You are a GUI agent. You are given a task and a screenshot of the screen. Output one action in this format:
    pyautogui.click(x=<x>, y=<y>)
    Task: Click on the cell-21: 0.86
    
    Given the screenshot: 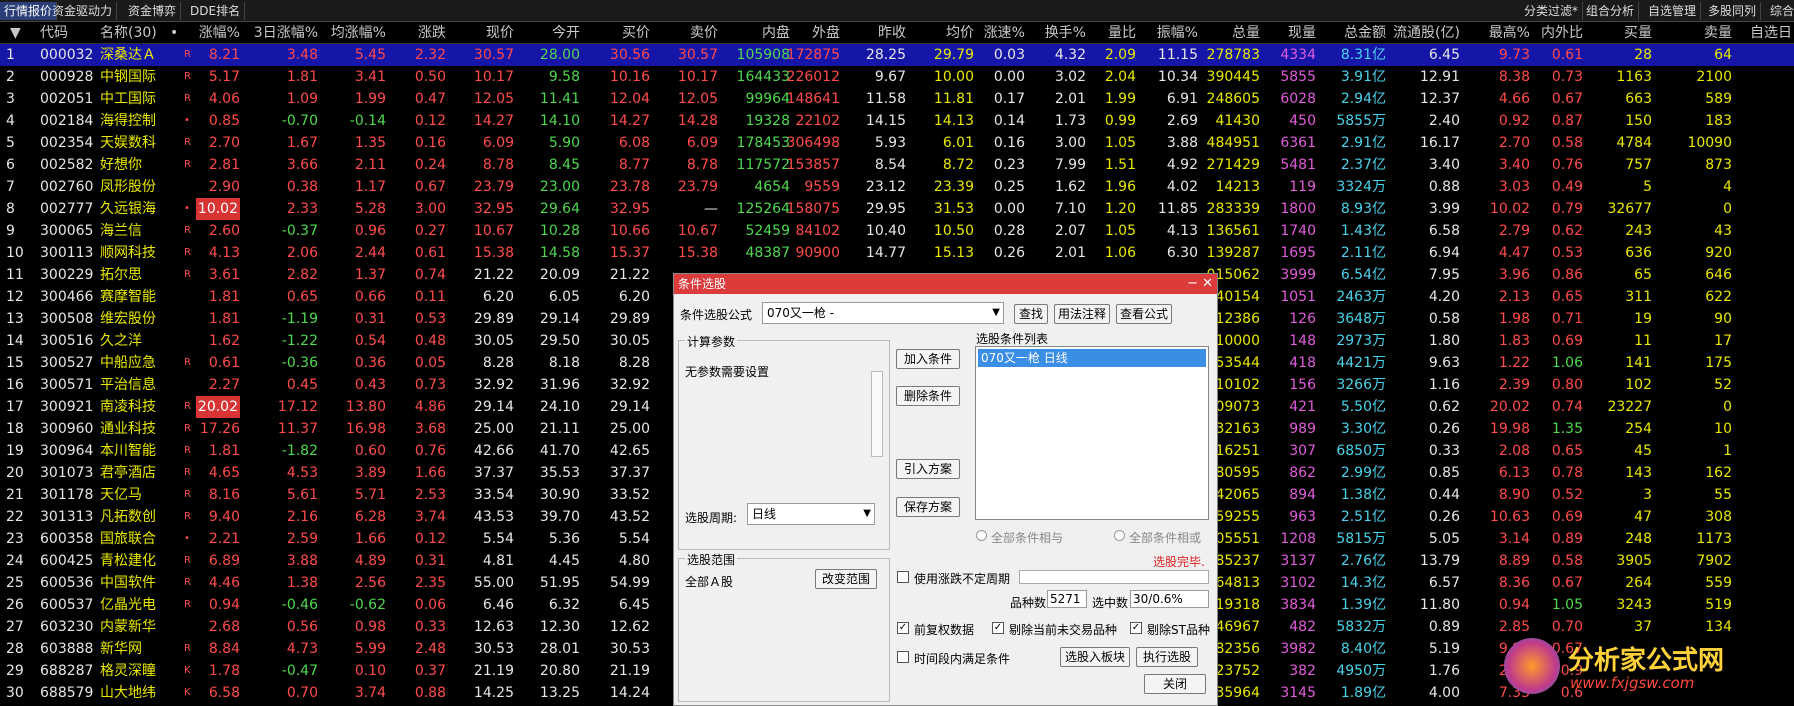 What is the action you would take?
    pyautogui.click(x=1567, y=275)
    